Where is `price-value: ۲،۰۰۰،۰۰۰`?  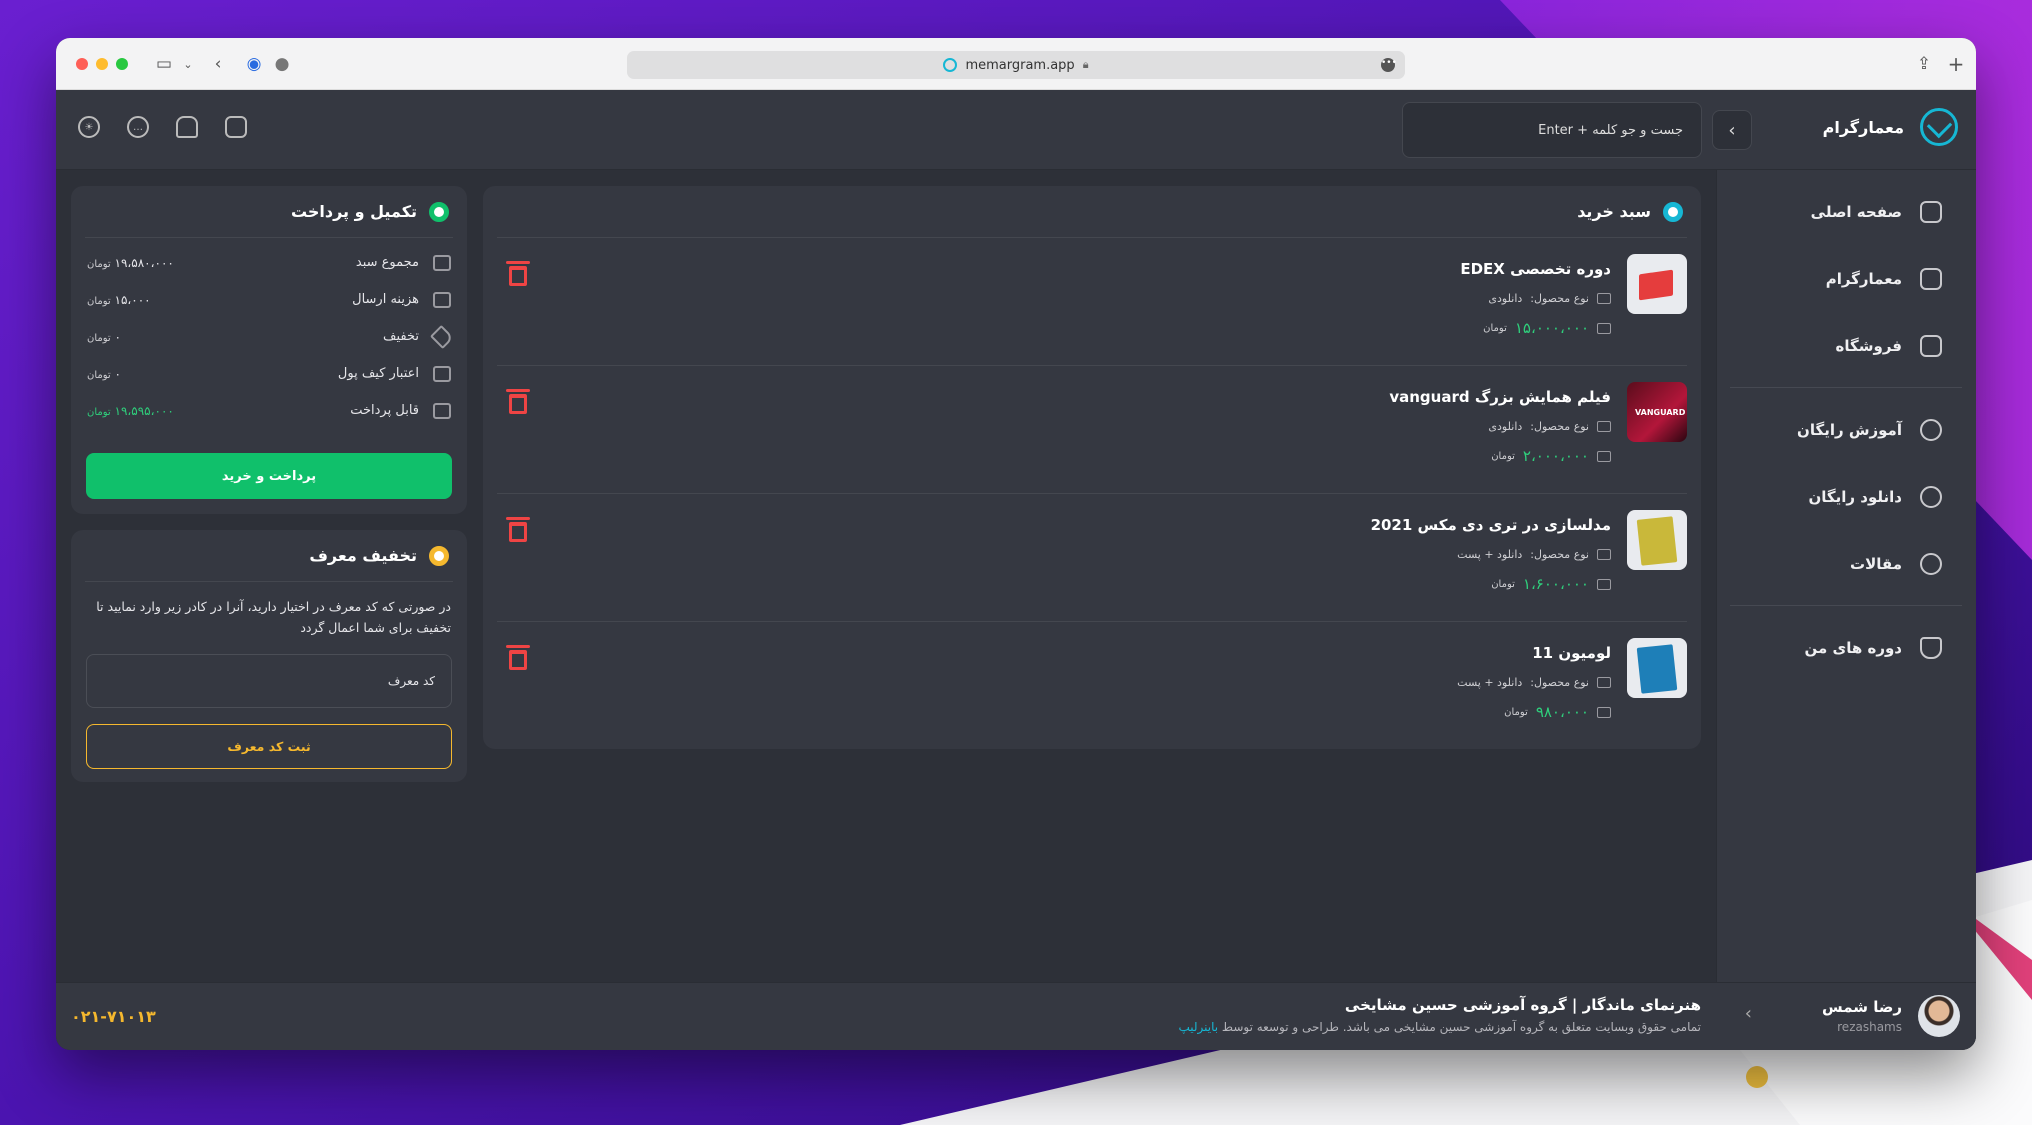
price-value: ۲،۰۰۰،۰۰۰ is located at coordinates (1555, 456).